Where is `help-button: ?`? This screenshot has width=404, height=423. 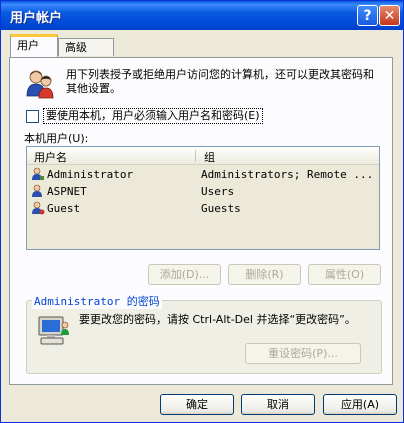
help-button: ? is located at coordinates (367, 15).